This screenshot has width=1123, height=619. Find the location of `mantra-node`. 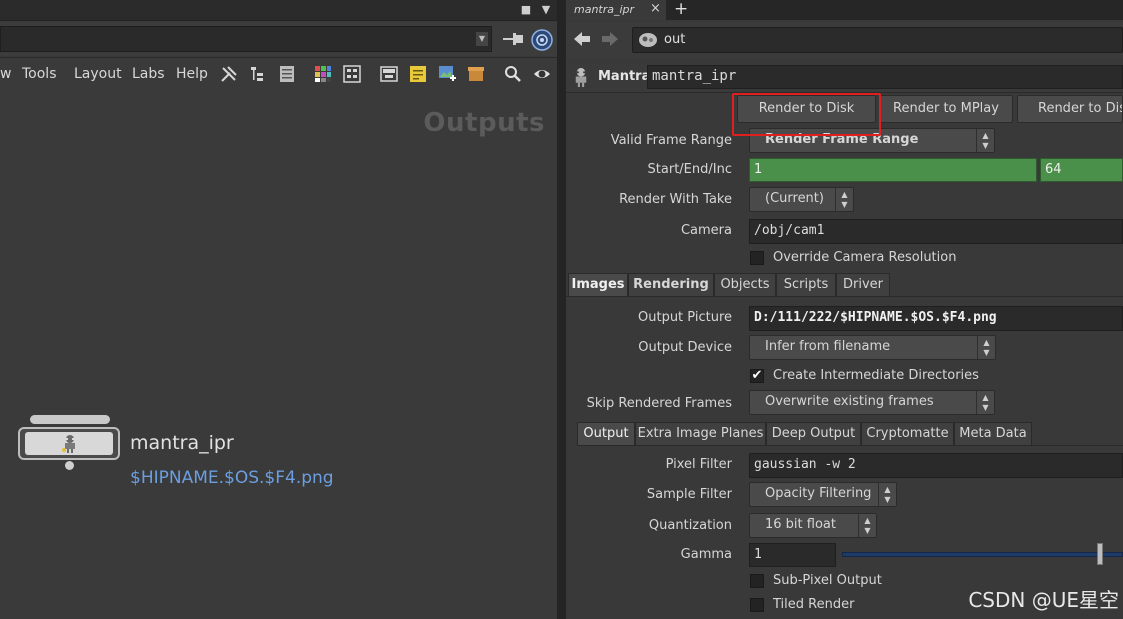

mantra-node is located at coordinates (69, 443).